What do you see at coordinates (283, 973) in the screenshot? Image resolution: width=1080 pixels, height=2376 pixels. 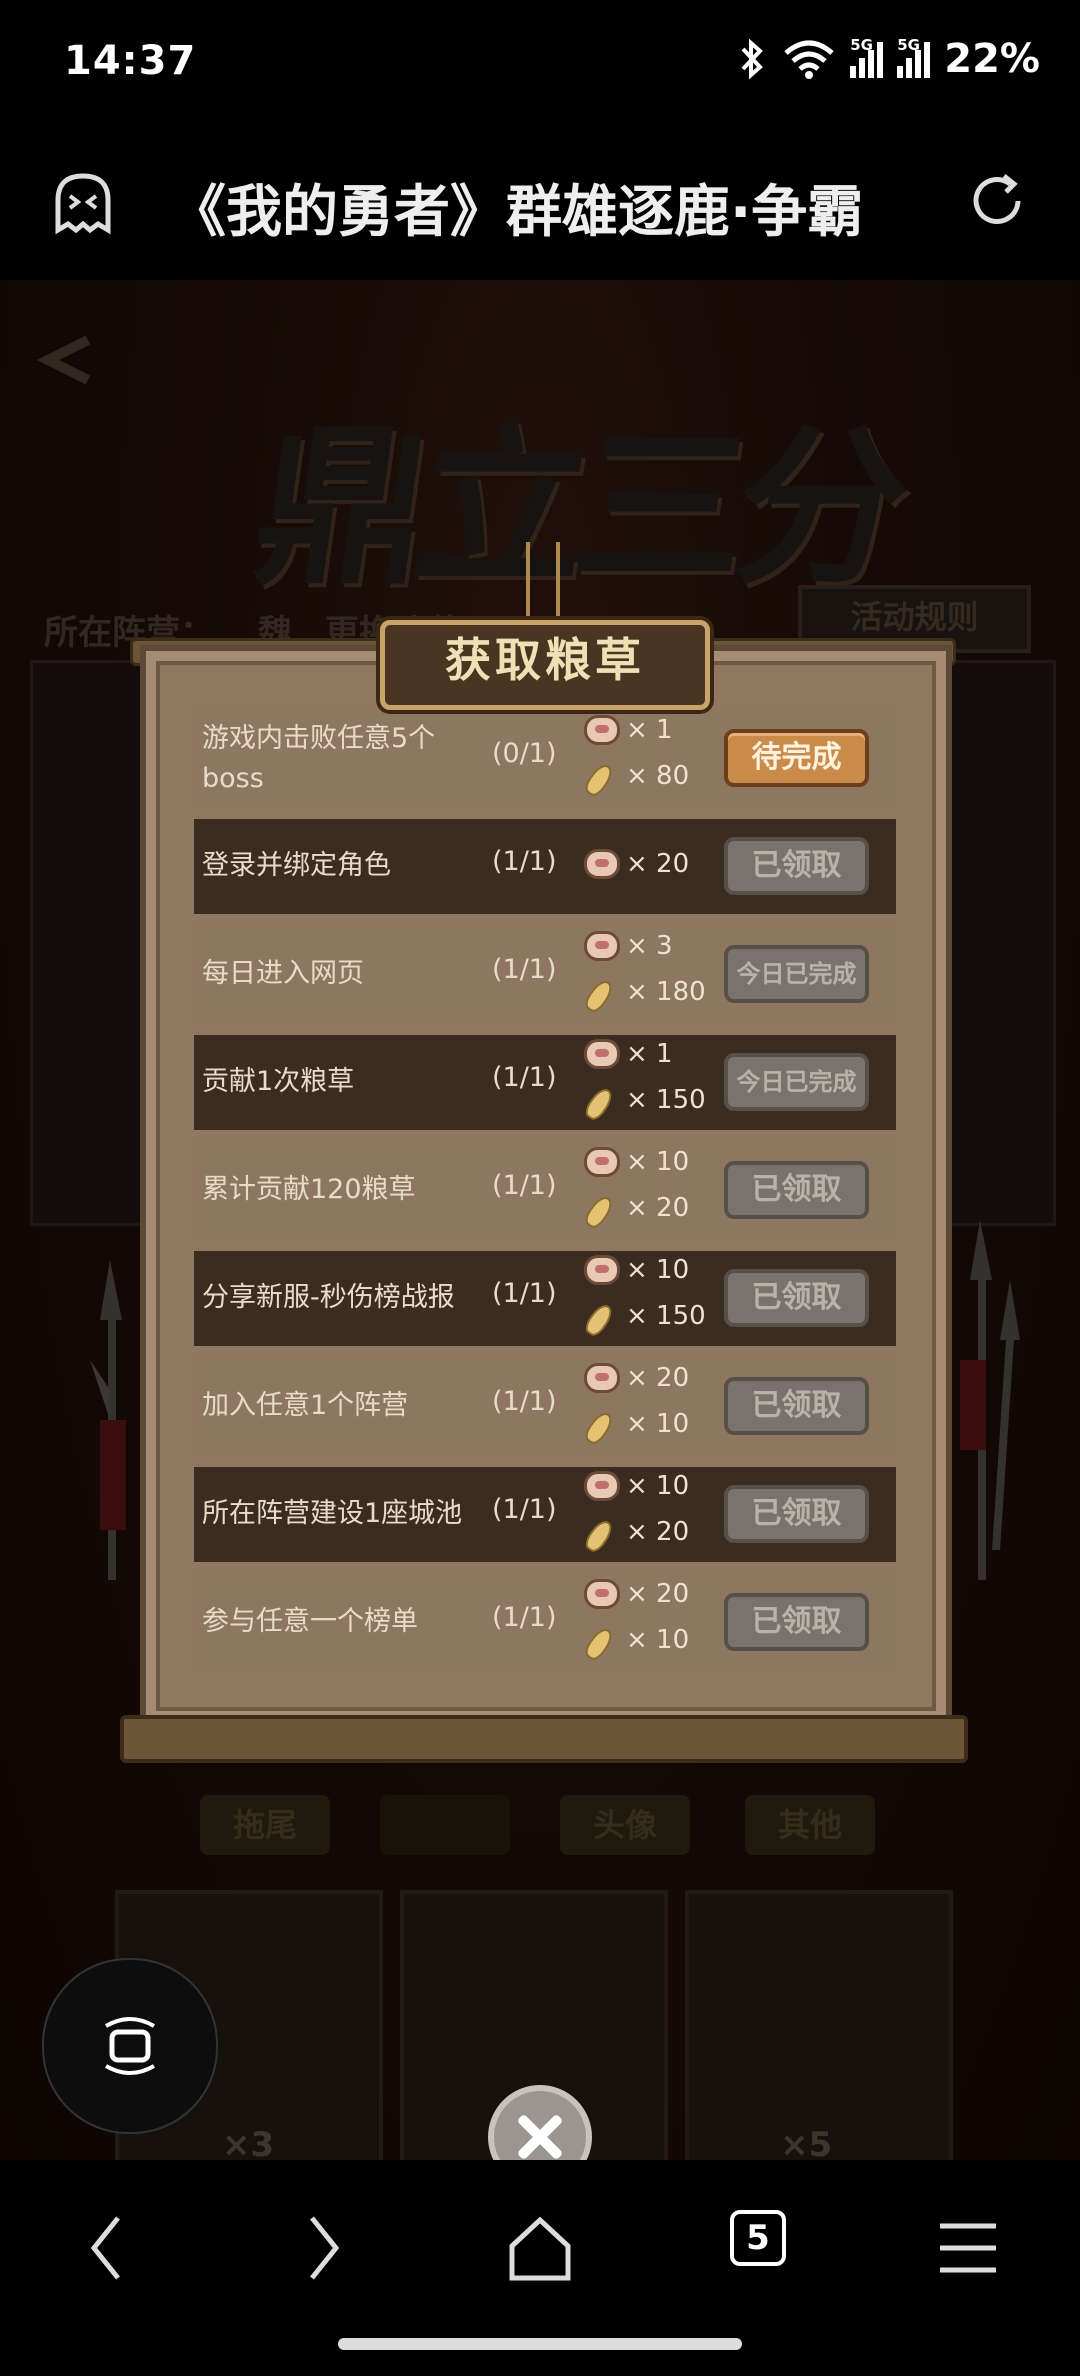 I see `task-name: 每日进入网页` at bounding box center [283, 973].